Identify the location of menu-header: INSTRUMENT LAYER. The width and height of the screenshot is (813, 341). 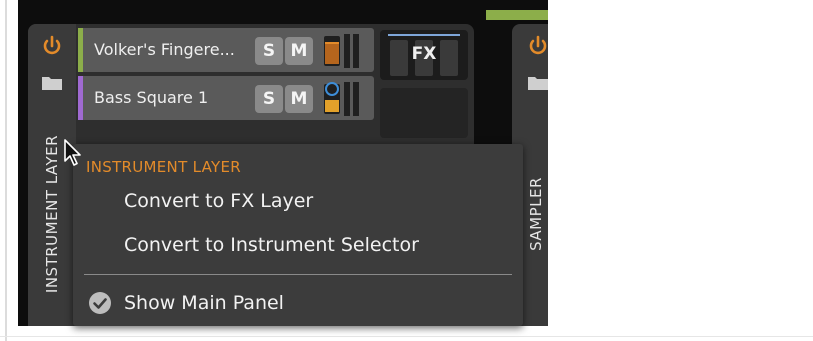
(163, 167).